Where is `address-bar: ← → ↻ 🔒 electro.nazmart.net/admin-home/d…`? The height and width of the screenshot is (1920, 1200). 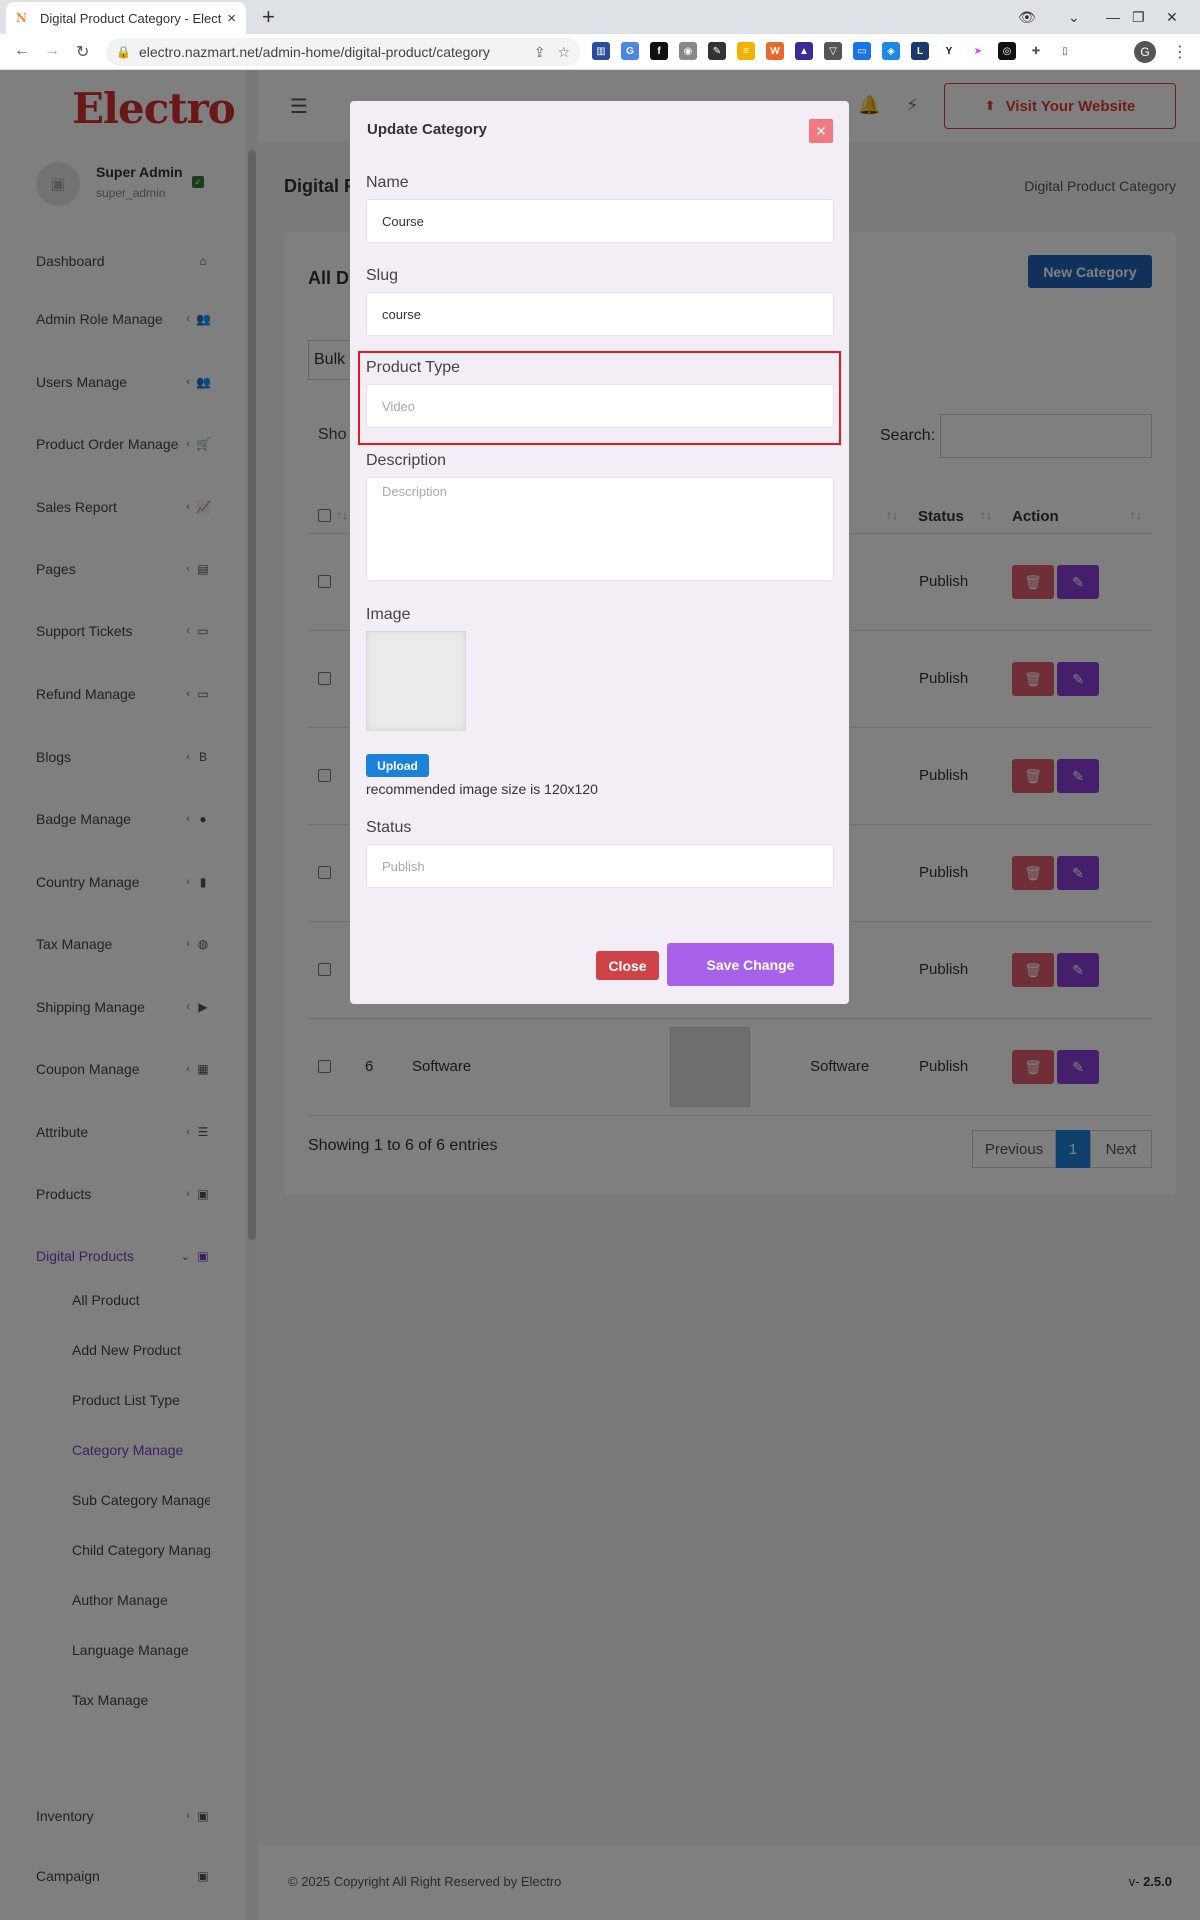
address-bar: ← → ↻ 🔒 electro.nazmart.net/admin-home/d… is located at coordinates (600, 52).